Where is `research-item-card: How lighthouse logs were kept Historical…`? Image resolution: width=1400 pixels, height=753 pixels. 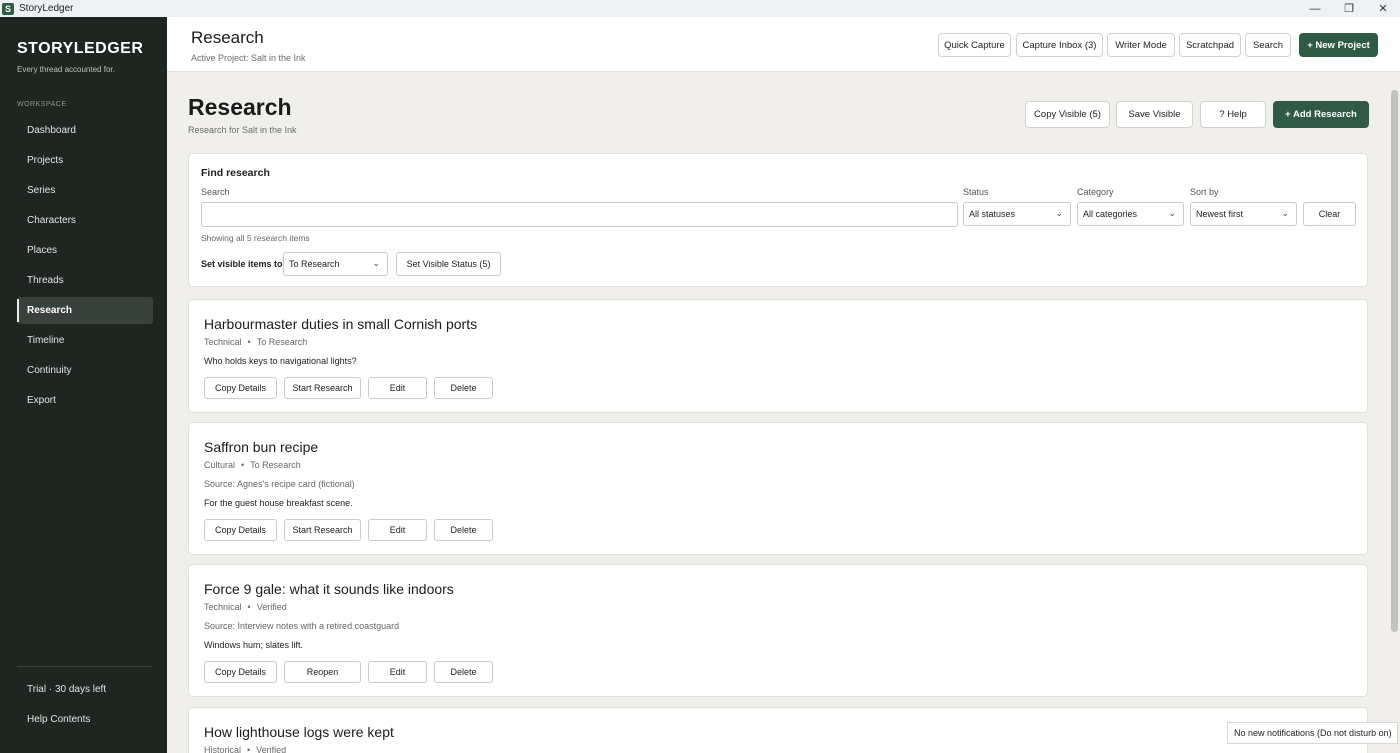
research-item-card: How lighthouse logs were kept Historical… is located at coordinates (778, 730).